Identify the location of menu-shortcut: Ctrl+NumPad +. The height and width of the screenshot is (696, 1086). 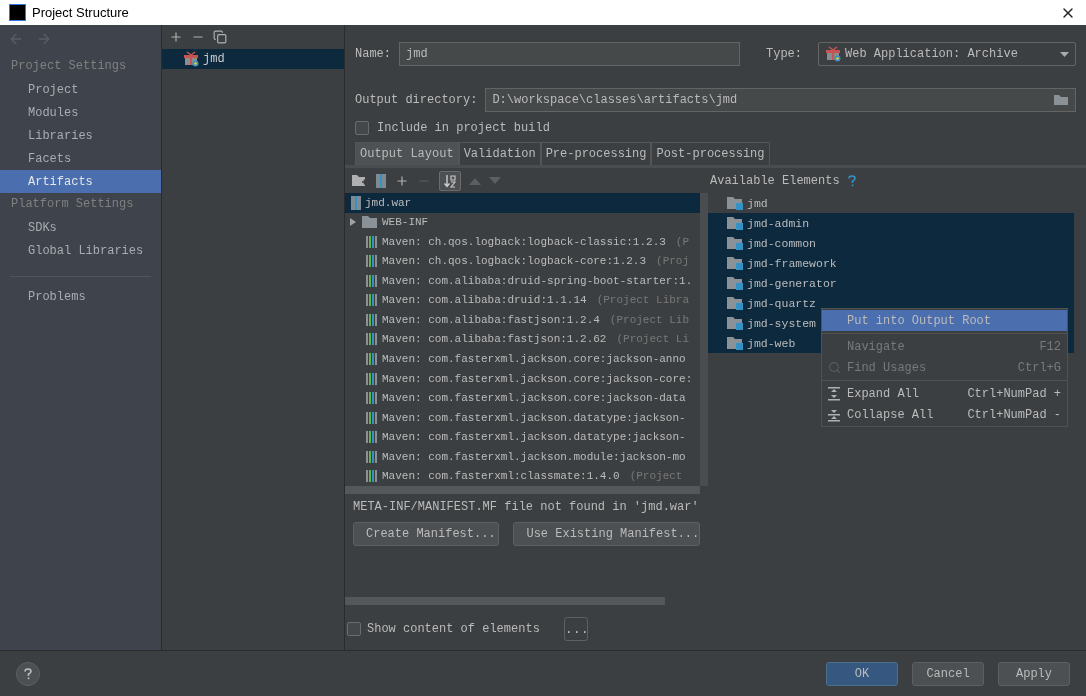
(1014, 393).